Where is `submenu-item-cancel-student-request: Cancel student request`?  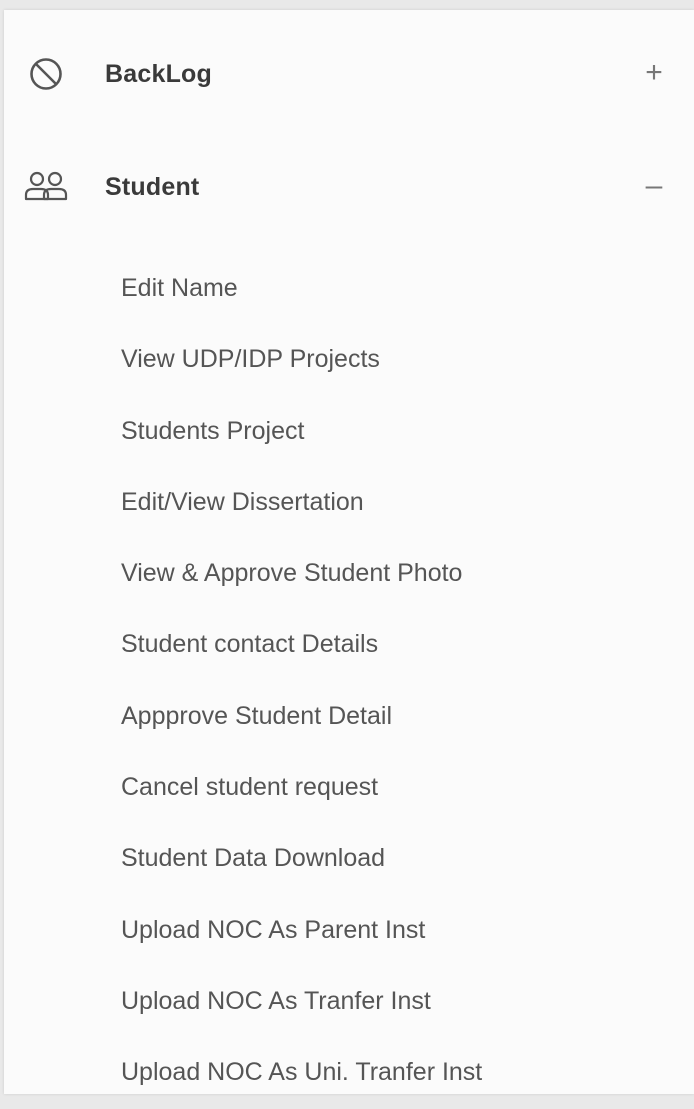
submenu-item-cancel-student-request: Cancel student request is located at coordinates (349, 787).